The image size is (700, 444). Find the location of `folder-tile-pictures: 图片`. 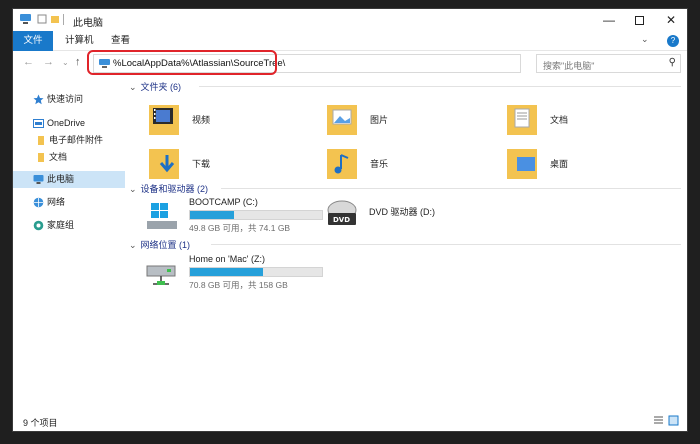

folder-tile-pictures: 图片 is located at coordinates (410, 121).